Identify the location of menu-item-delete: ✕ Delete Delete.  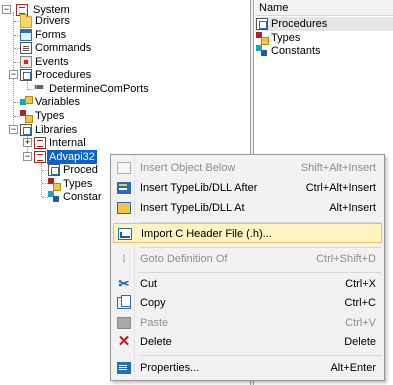
(247, 342).